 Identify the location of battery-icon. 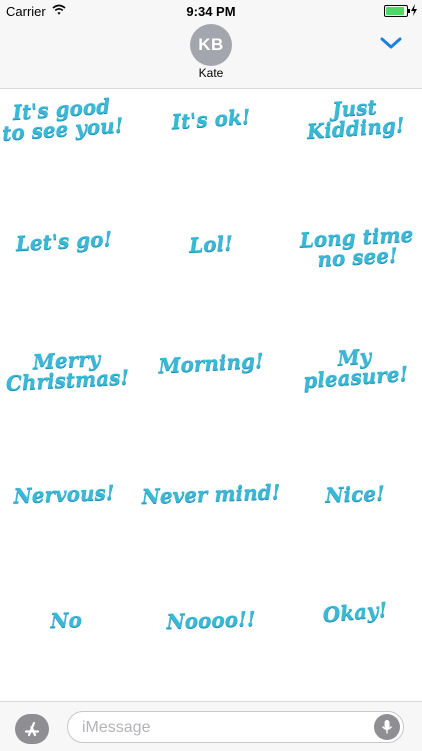
(397, 11).